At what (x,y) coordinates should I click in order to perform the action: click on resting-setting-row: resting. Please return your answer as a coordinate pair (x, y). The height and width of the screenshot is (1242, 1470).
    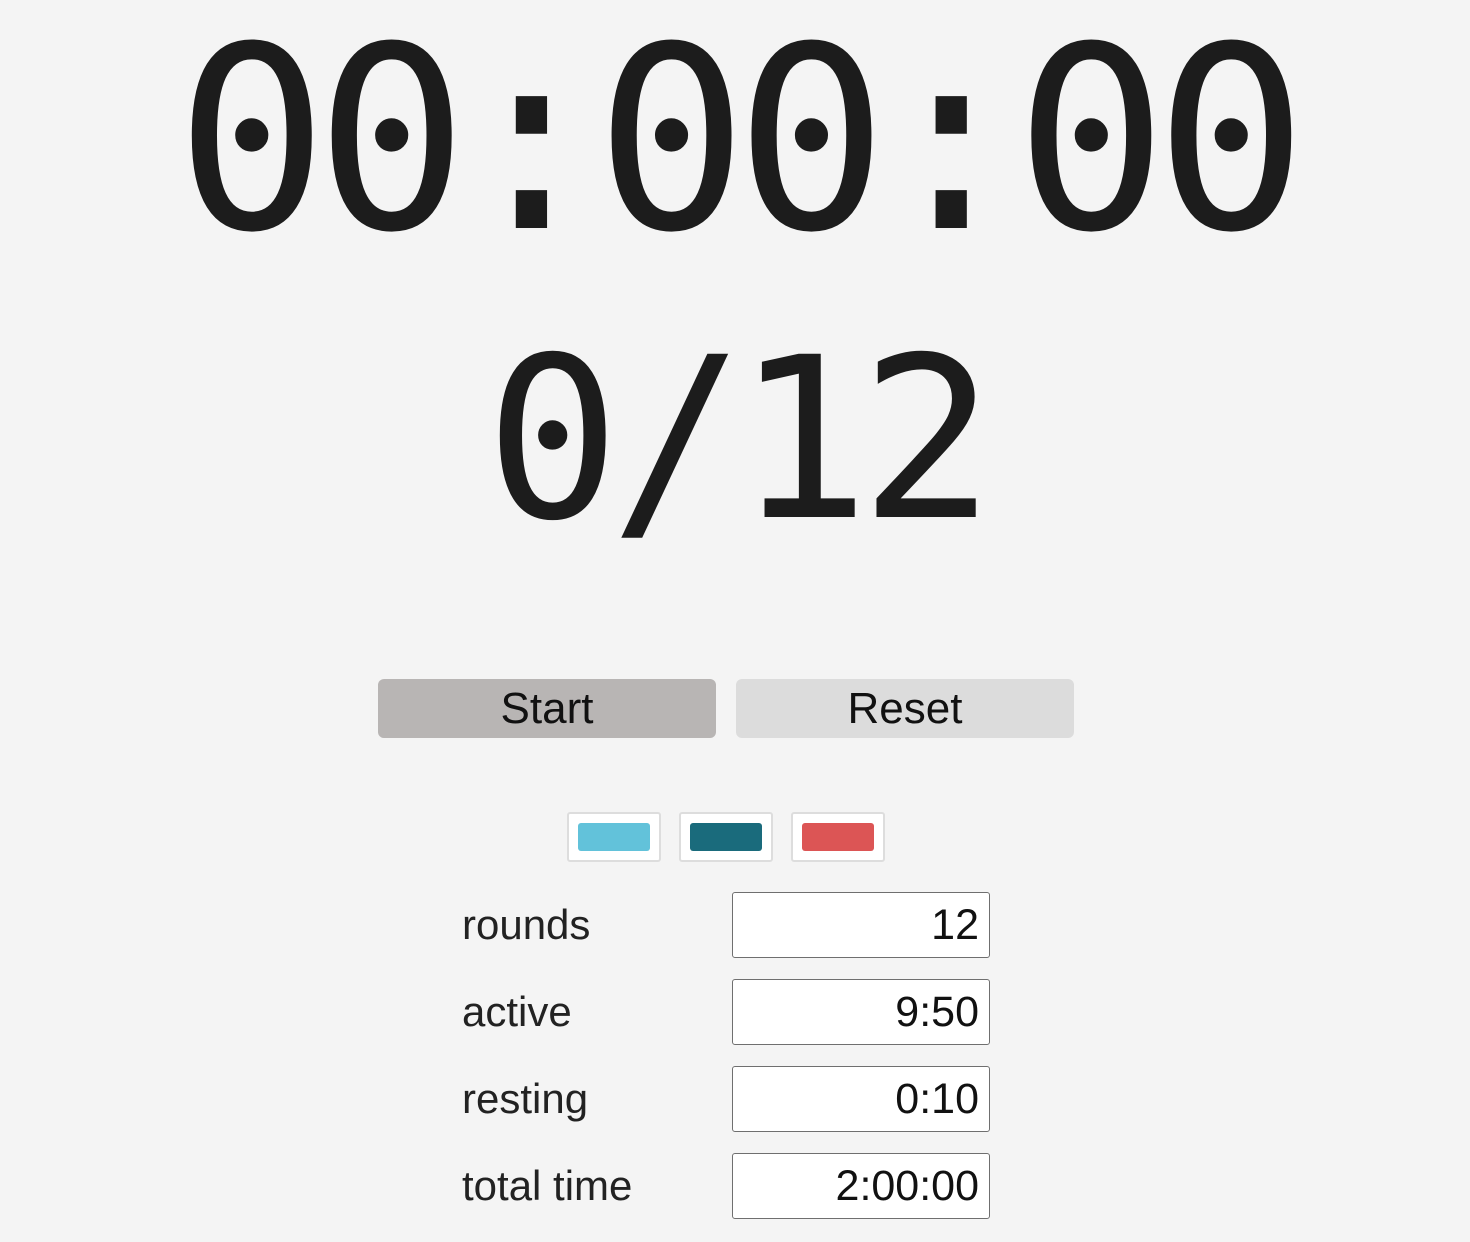
    Looking at the image, I should click on (727, 1099).